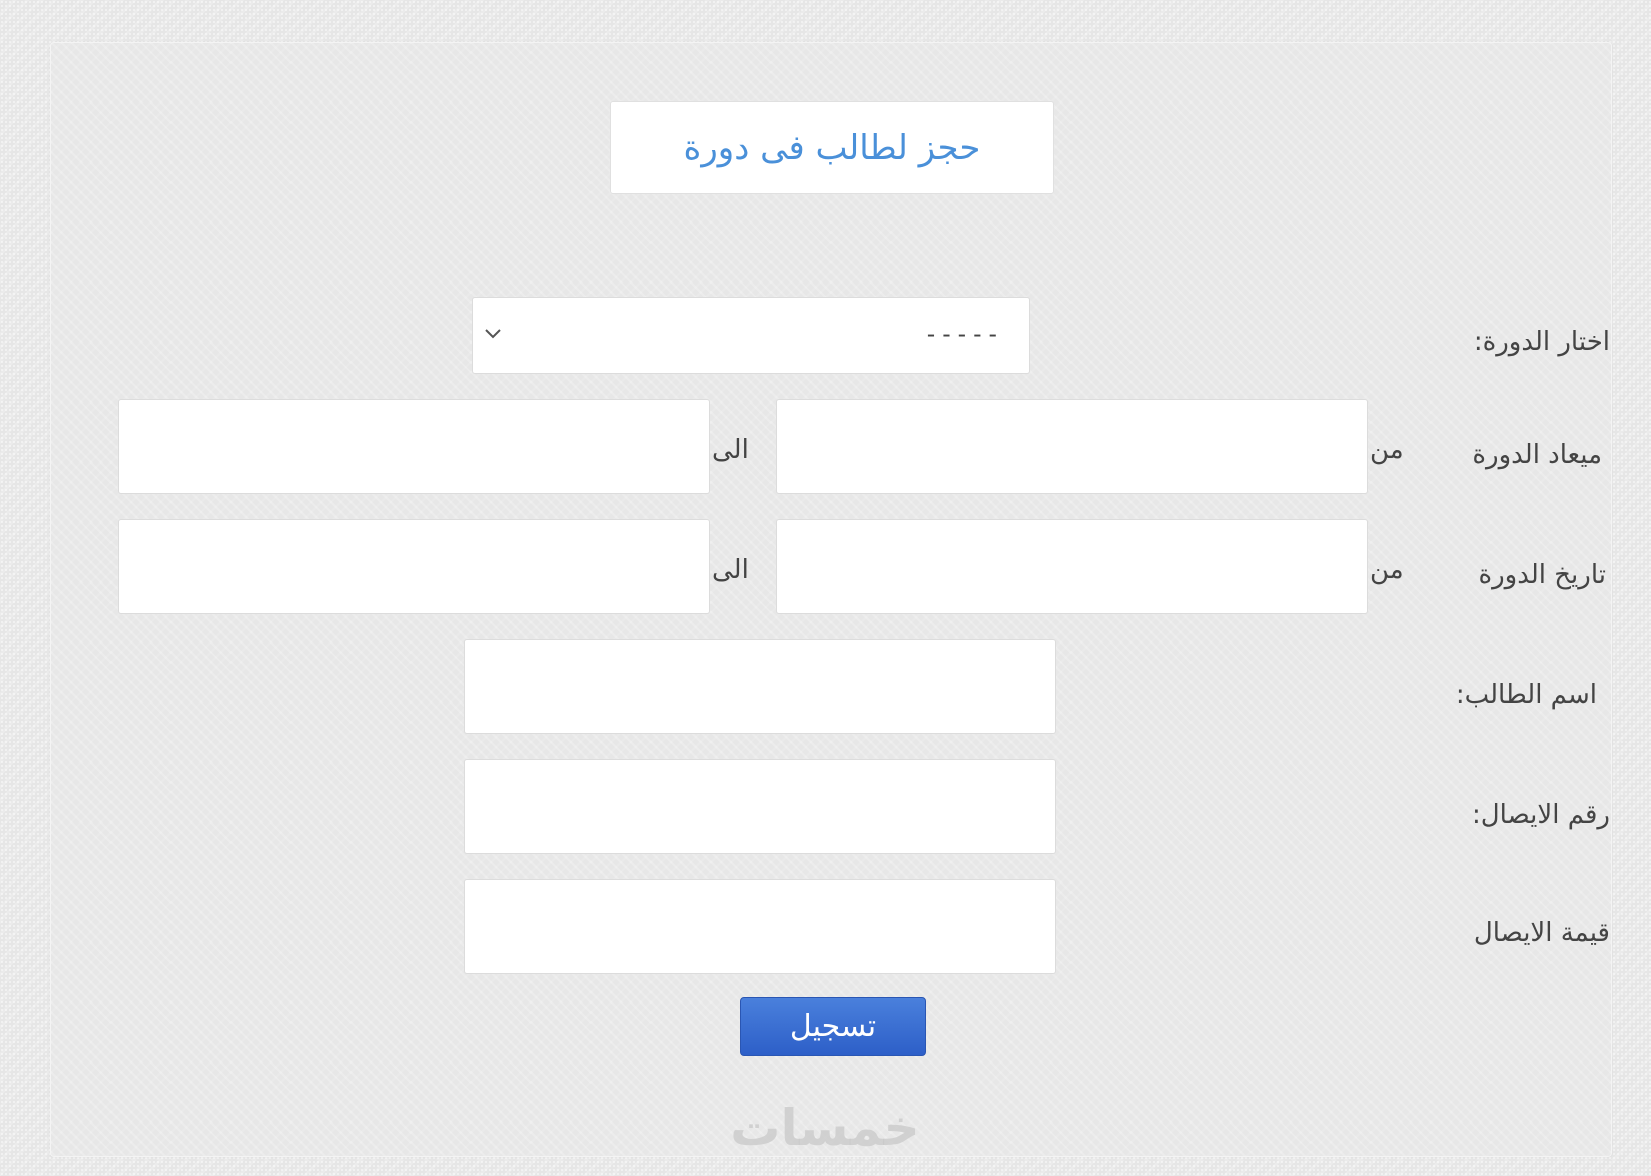  I want to click on chevron-down-icon, so click(493, 334).